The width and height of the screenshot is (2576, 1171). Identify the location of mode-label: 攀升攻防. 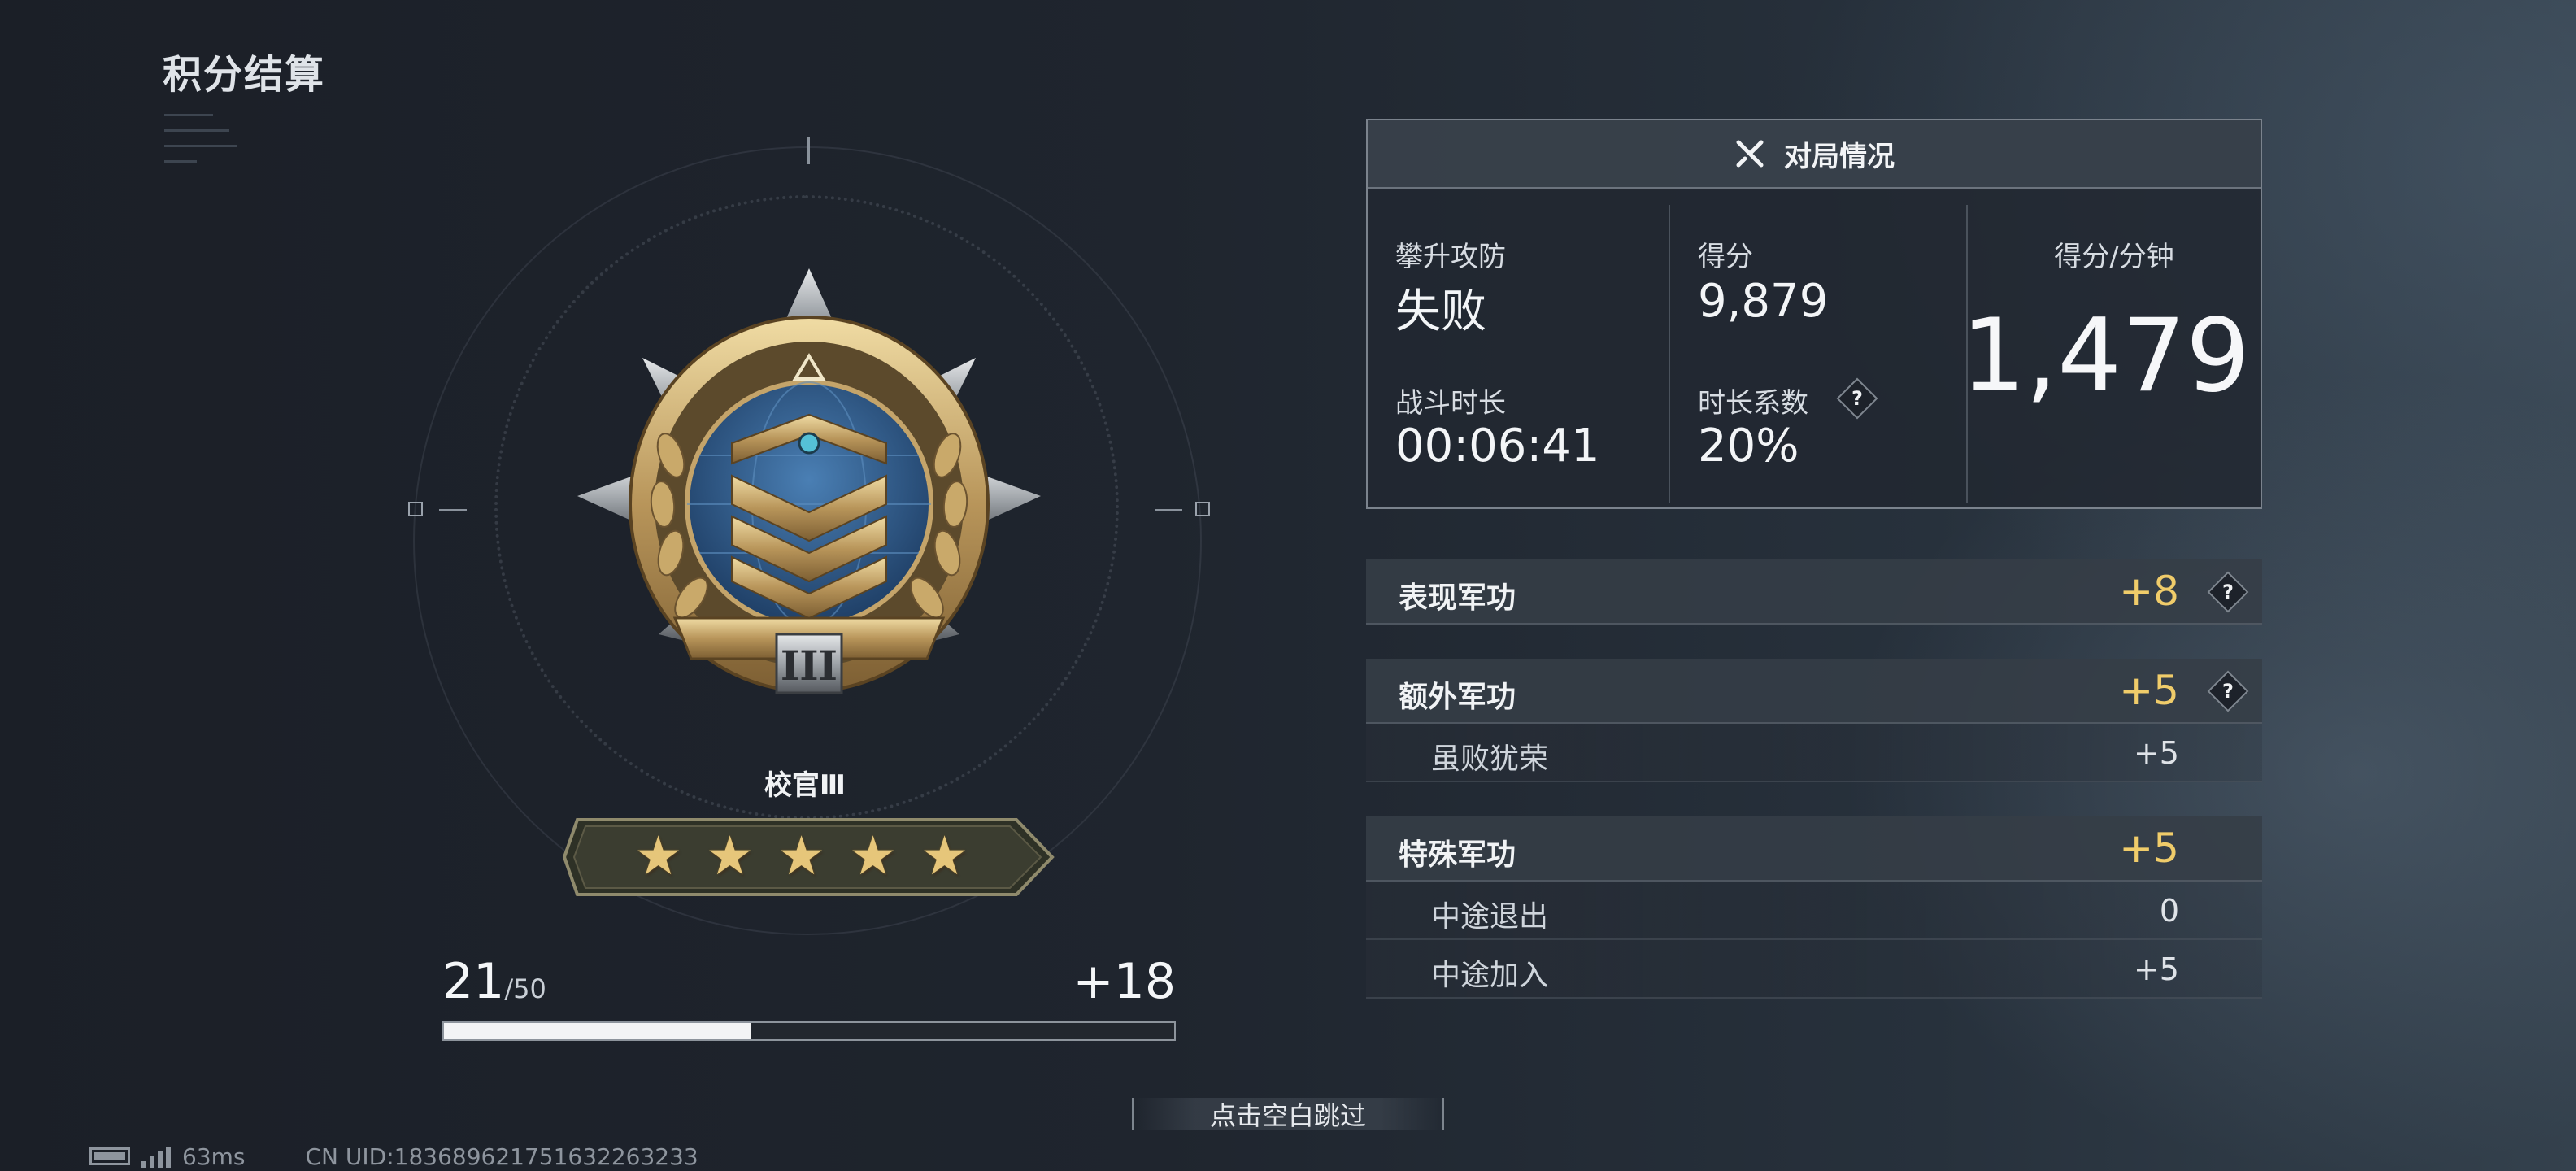
(1451, 257).